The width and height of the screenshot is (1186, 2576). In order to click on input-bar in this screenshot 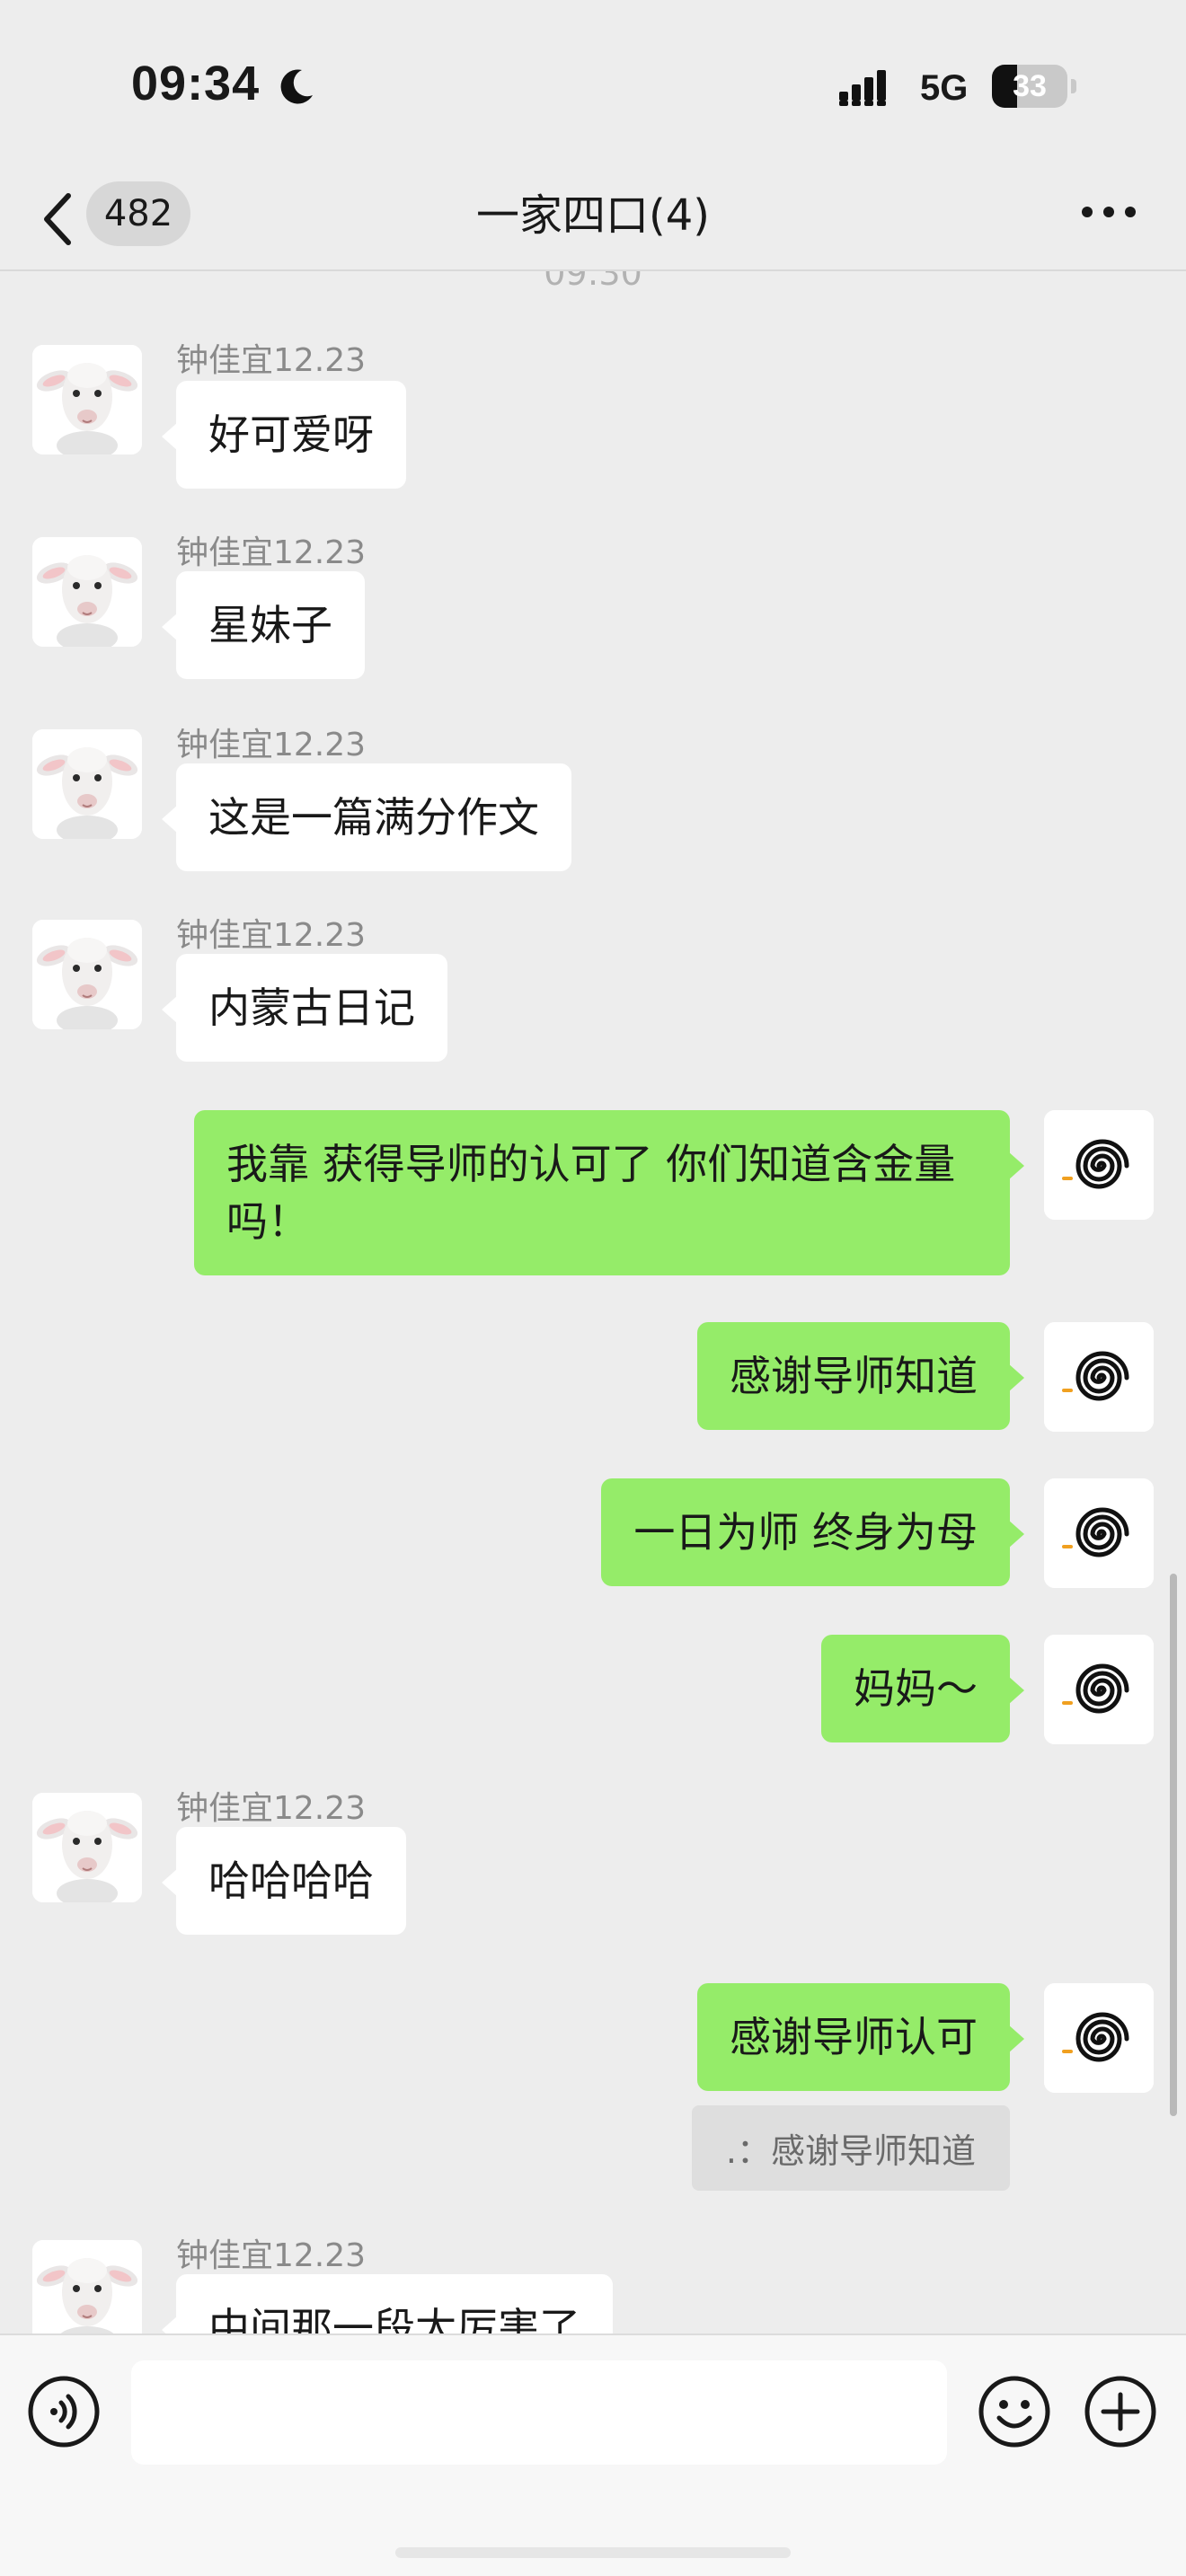, I will do `click(593, 2454)`.